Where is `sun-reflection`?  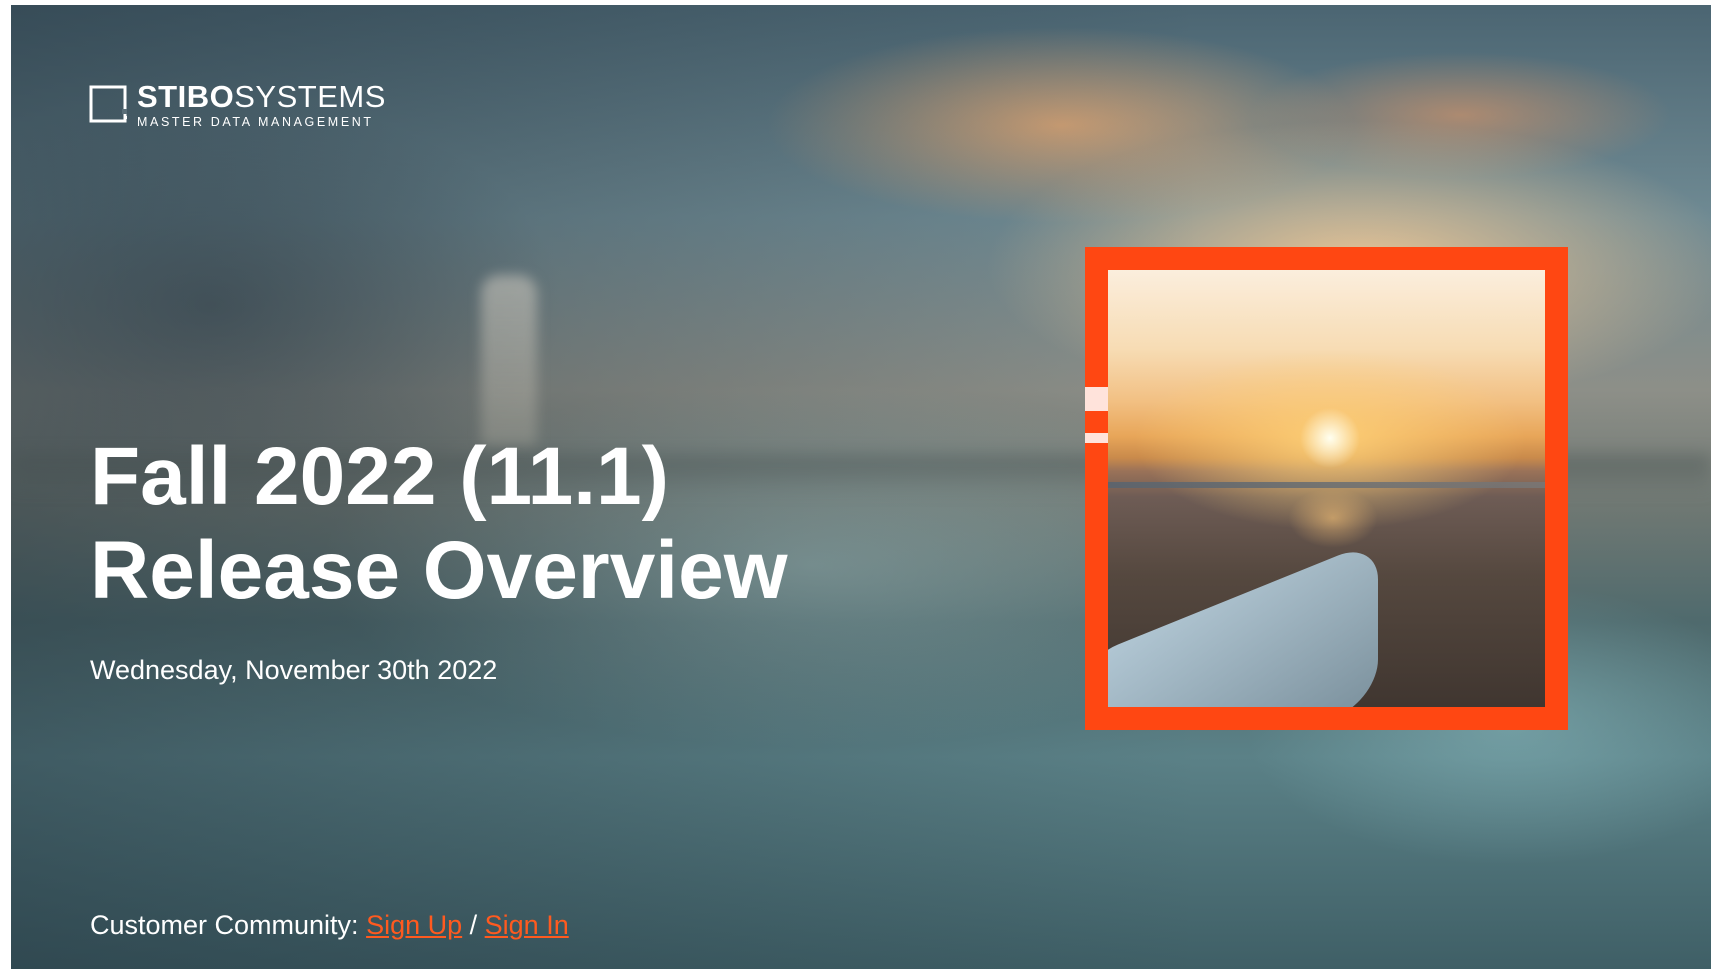
sun-reflection is located at coordinates (1333, 518).